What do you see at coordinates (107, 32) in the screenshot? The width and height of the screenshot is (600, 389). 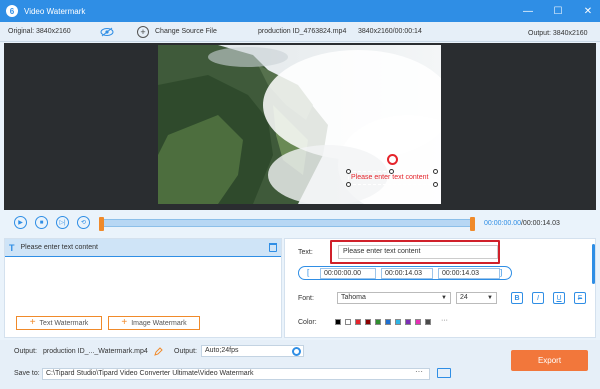 I see `eye-icon` at bounding box center [107, 32].